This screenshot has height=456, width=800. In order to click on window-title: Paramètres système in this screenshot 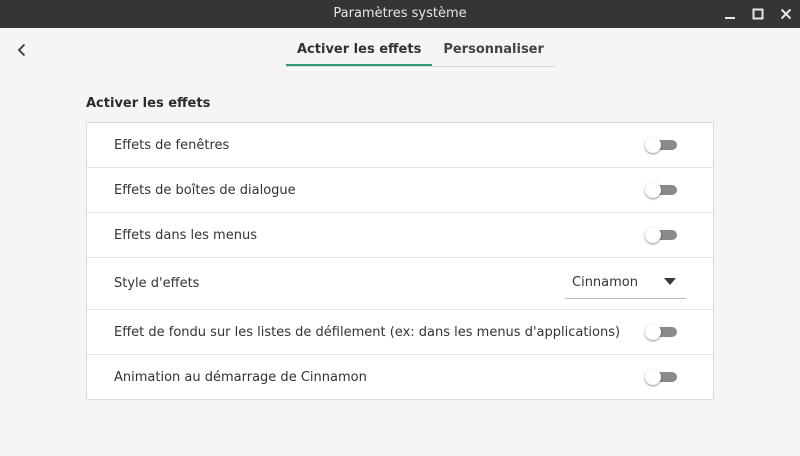, I will do `click(400, 13)`.